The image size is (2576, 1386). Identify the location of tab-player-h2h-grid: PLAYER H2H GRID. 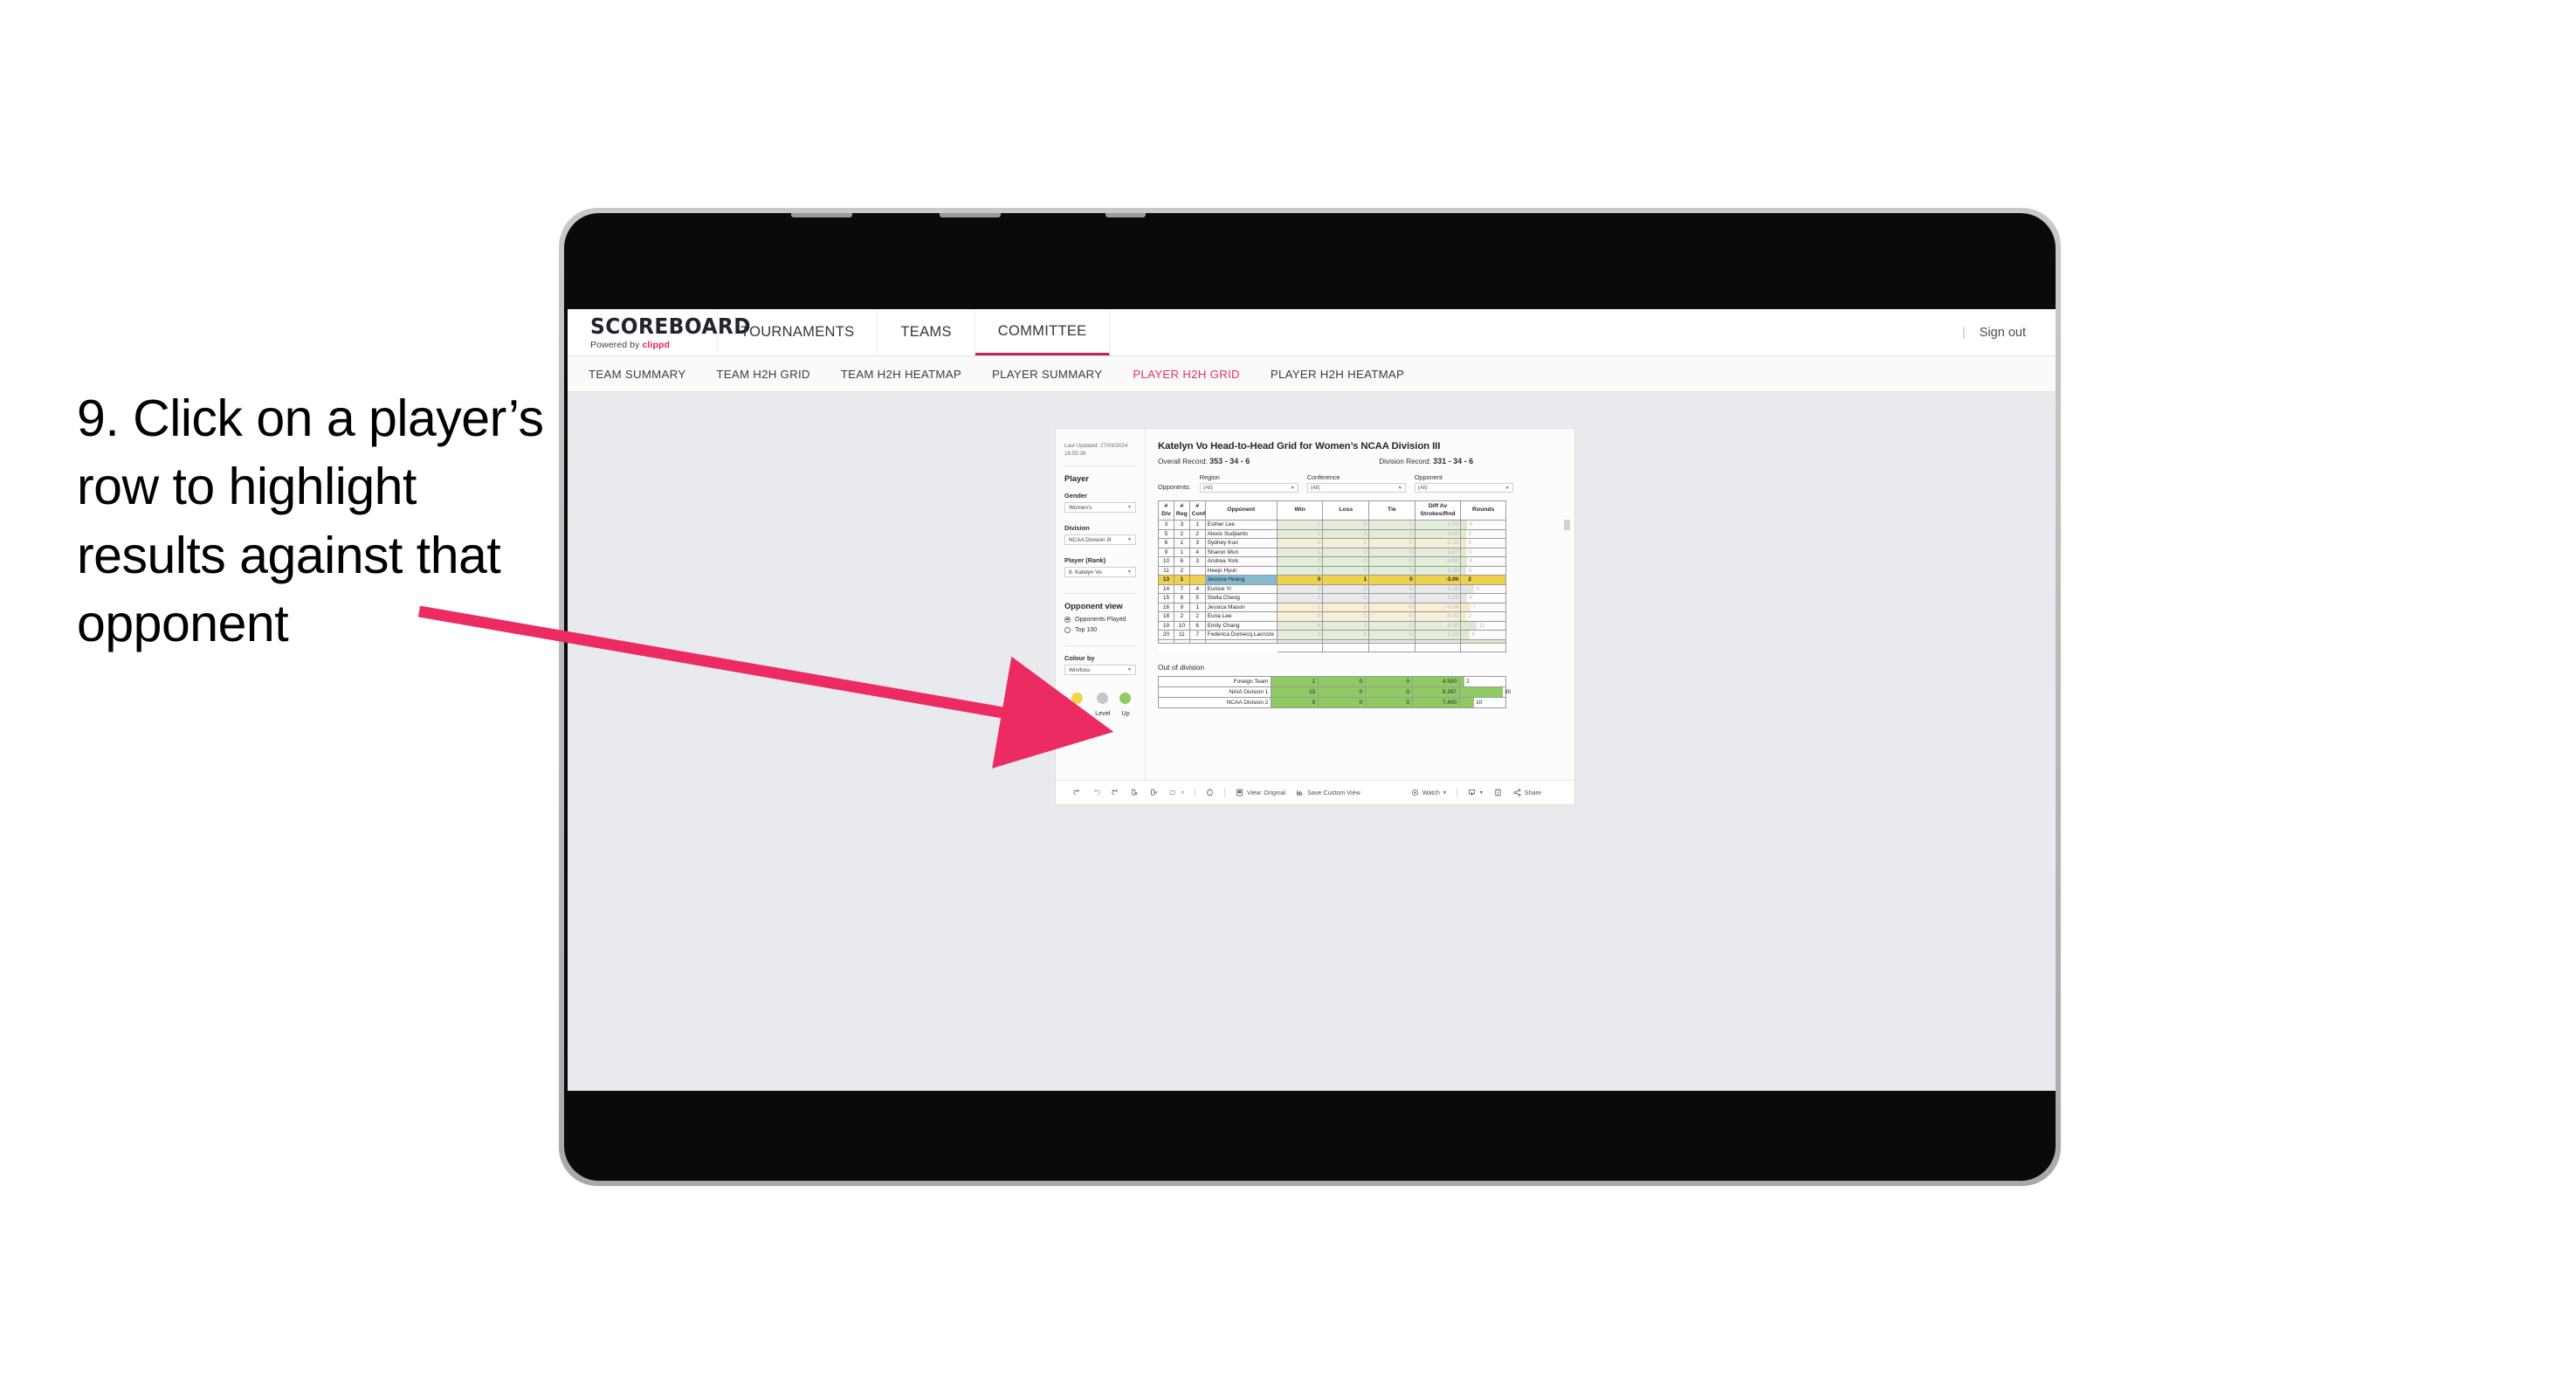
(1186, 374).